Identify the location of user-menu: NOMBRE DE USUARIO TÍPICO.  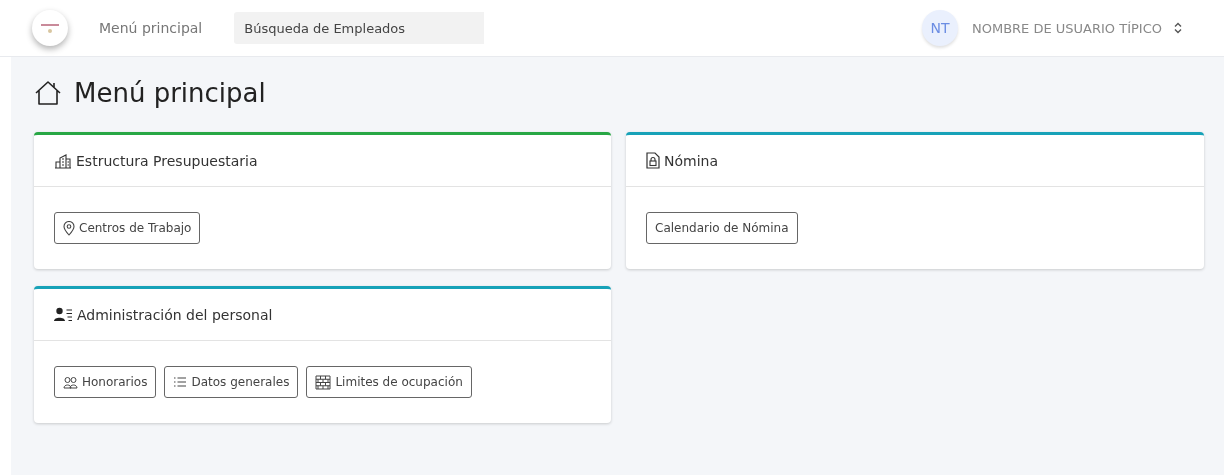
(1077, 28).